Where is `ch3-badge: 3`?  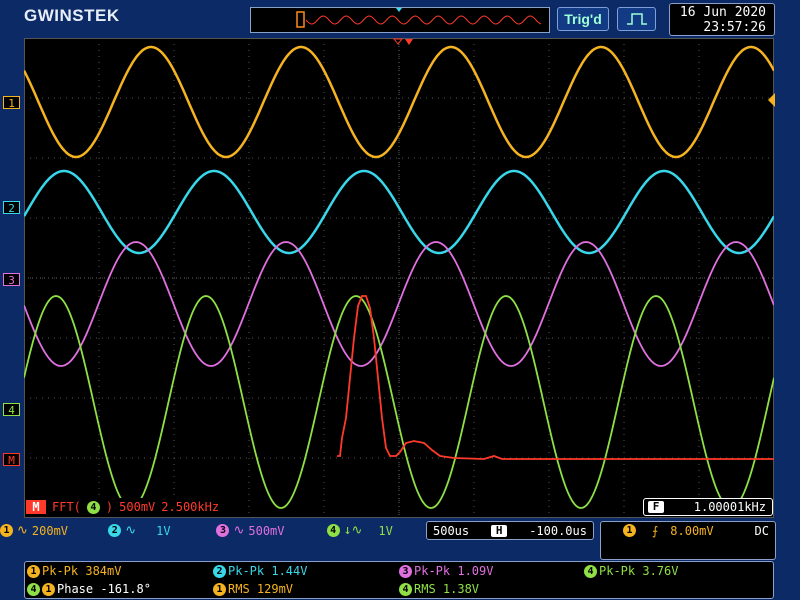 ch3-badge: 3 is located at coordinates (223, 530).